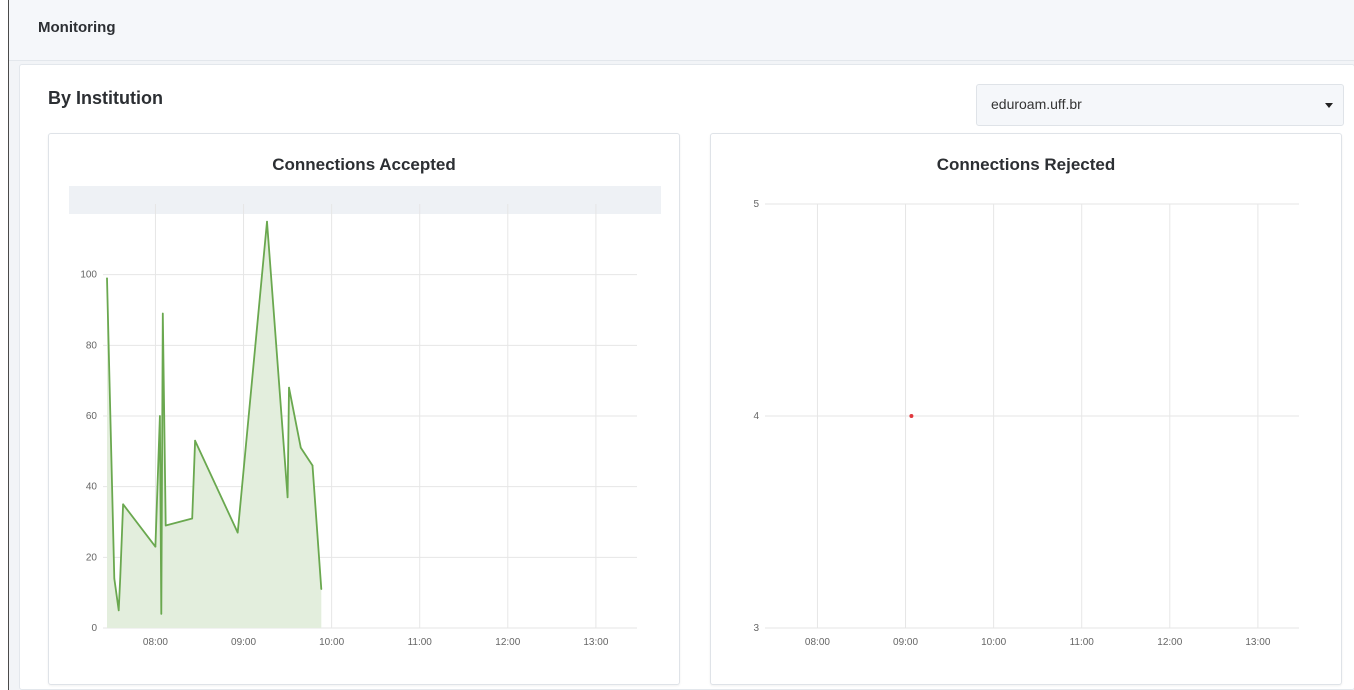 The image size is (1354, 690). Describe the element at coordinates (105, 98) in the screenshot. I see `section-title: By Institution` at that location.